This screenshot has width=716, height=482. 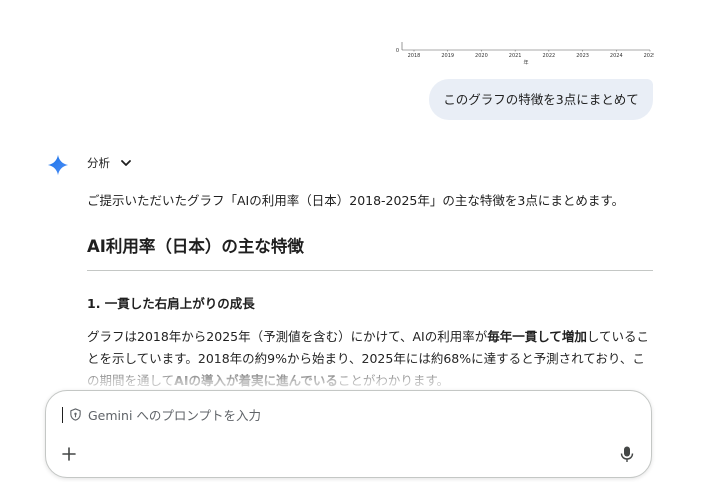 I want to click on analysis-toggle: 分析, so click(x=109, y=163).